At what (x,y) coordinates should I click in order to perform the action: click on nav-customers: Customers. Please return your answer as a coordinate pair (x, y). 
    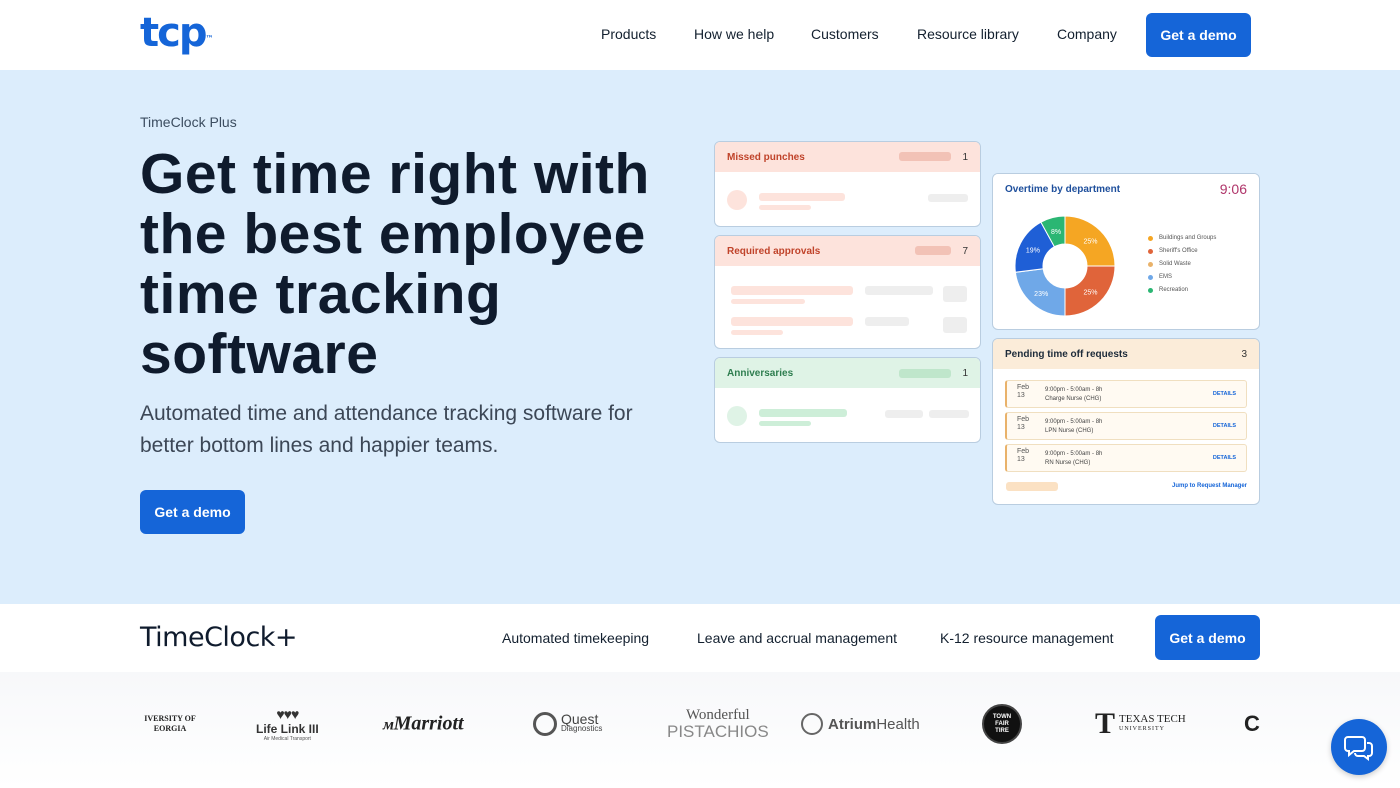
    Looking at the image, I should click on (845, 34).